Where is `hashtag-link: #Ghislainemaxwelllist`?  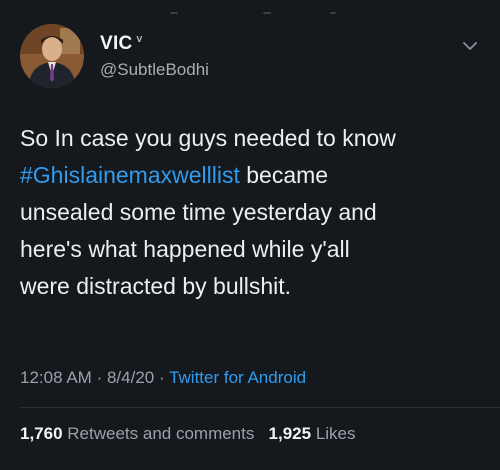
hashtag-link: #Ghislainemaxwelllist is located at coordinates (130, 175).